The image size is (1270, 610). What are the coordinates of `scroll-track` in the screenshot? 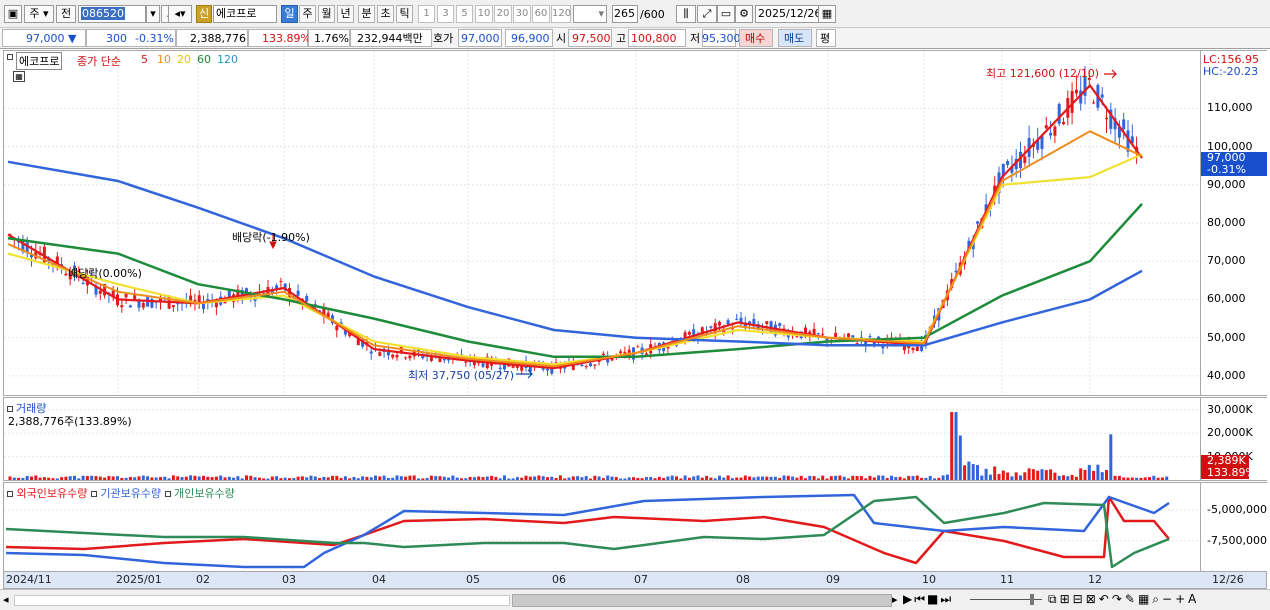 It's located at (262, 600).